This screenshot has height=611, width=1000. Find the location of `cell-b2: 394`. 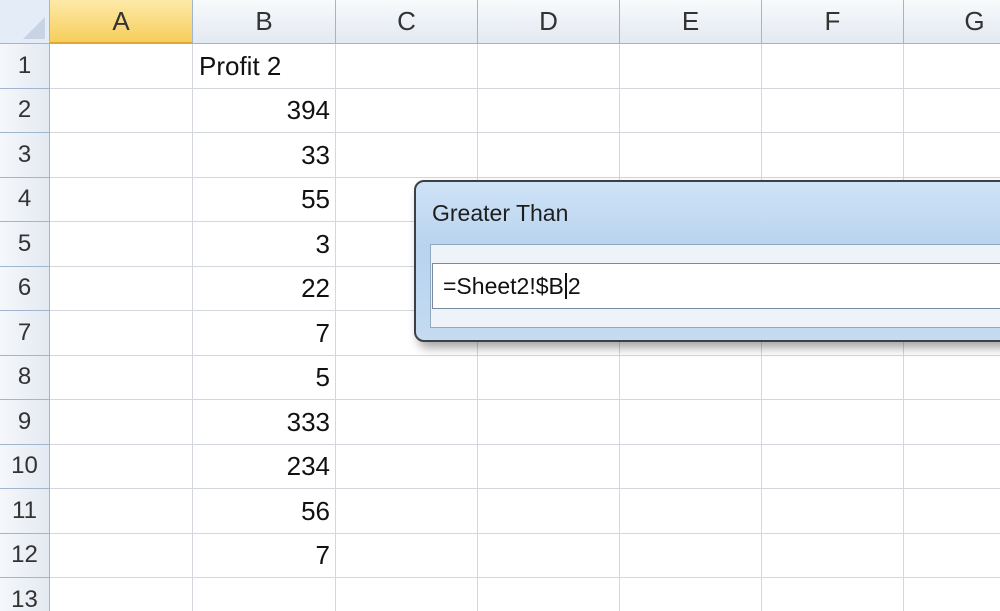

cell-b2: 394 is located at coordinates (264, 111).